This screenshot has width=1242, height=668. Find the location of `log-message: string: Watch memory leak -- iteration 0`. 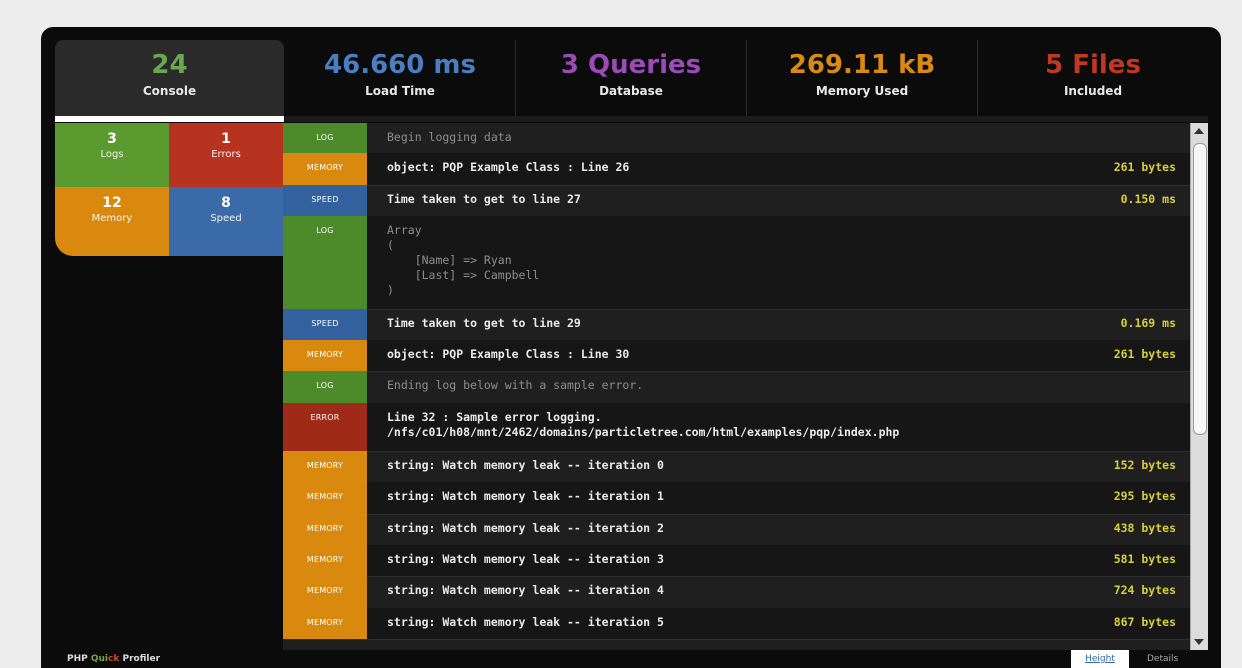

log-message: string: Watch memory leak -- iteration 0 is located at coordinates (525, 465).